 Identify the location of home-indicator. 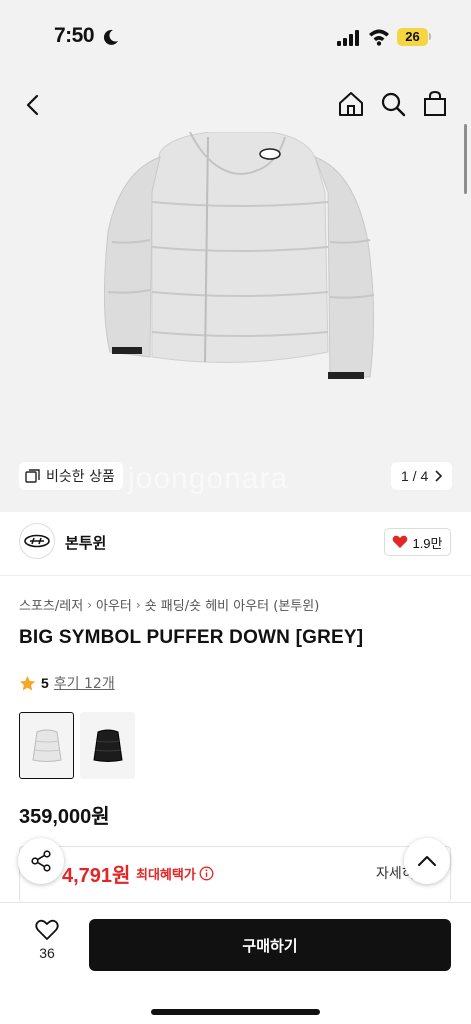
(235, 1012).